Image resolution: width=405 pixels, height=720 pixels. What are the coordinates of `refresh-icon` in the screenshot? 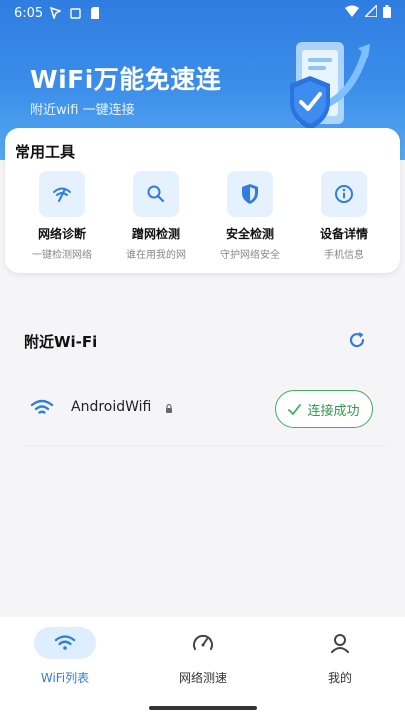 It's located at (357, 340).